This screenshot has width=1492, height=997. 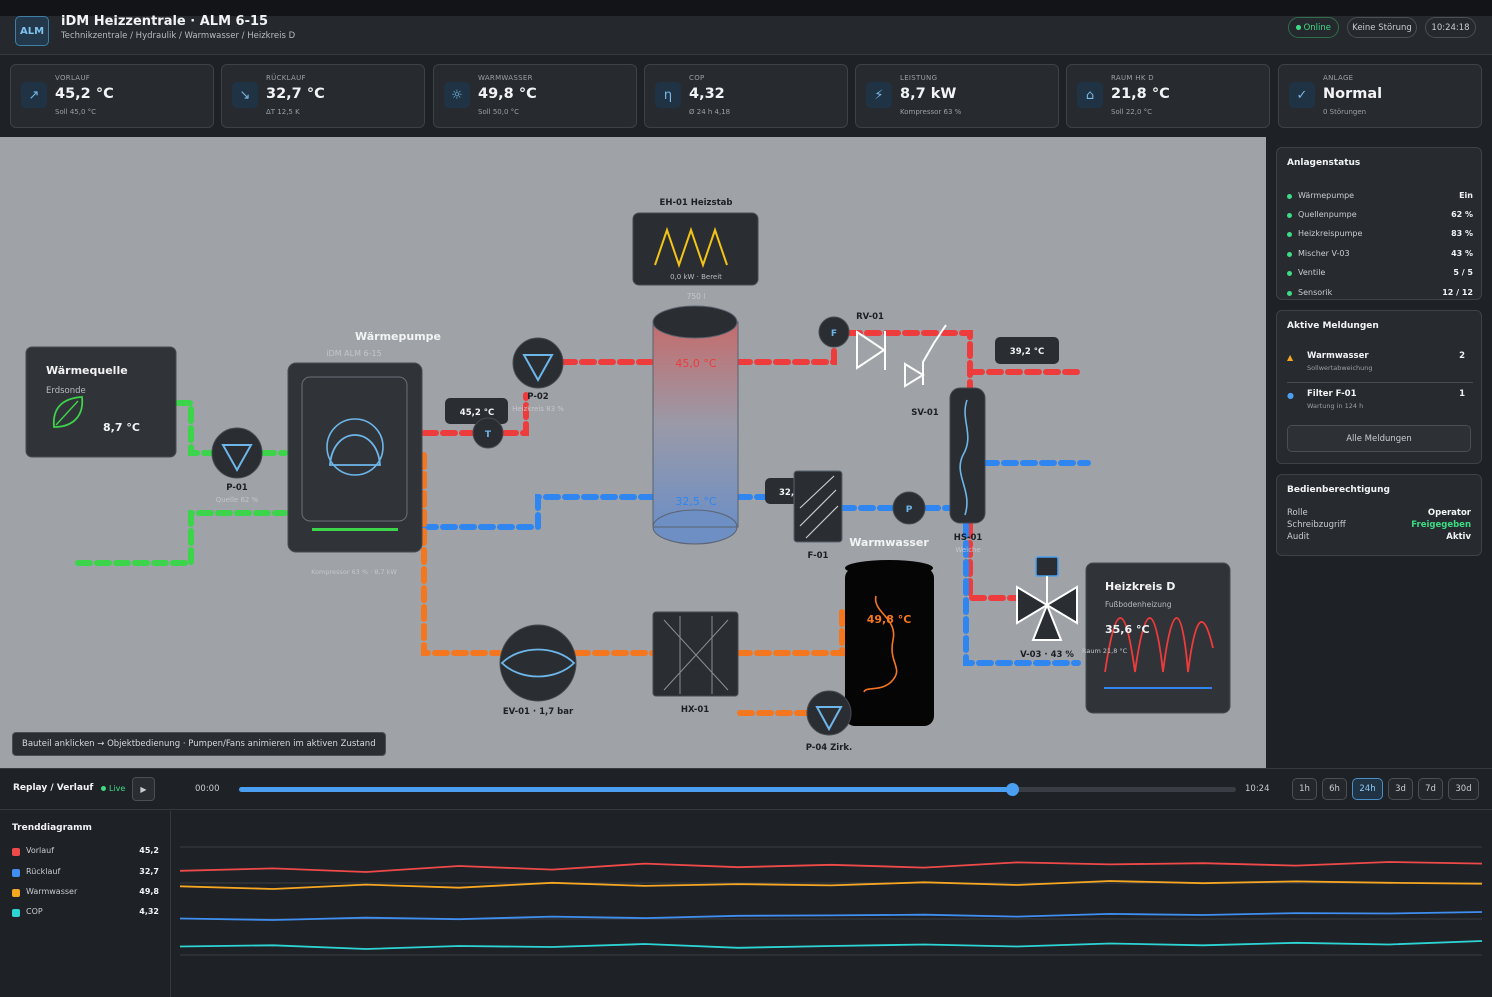 I want to click on all-messages-button: Alle Meldungen, so click(x=1379, y=438).